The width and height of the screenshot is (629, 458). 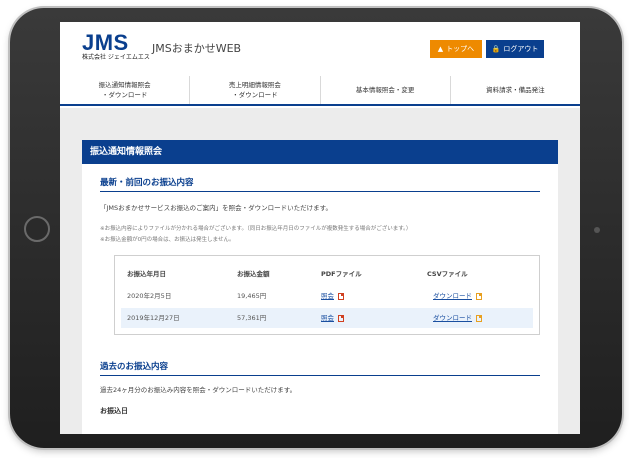 I want to click on home-icon: ▲, so click(x=440, y=49).